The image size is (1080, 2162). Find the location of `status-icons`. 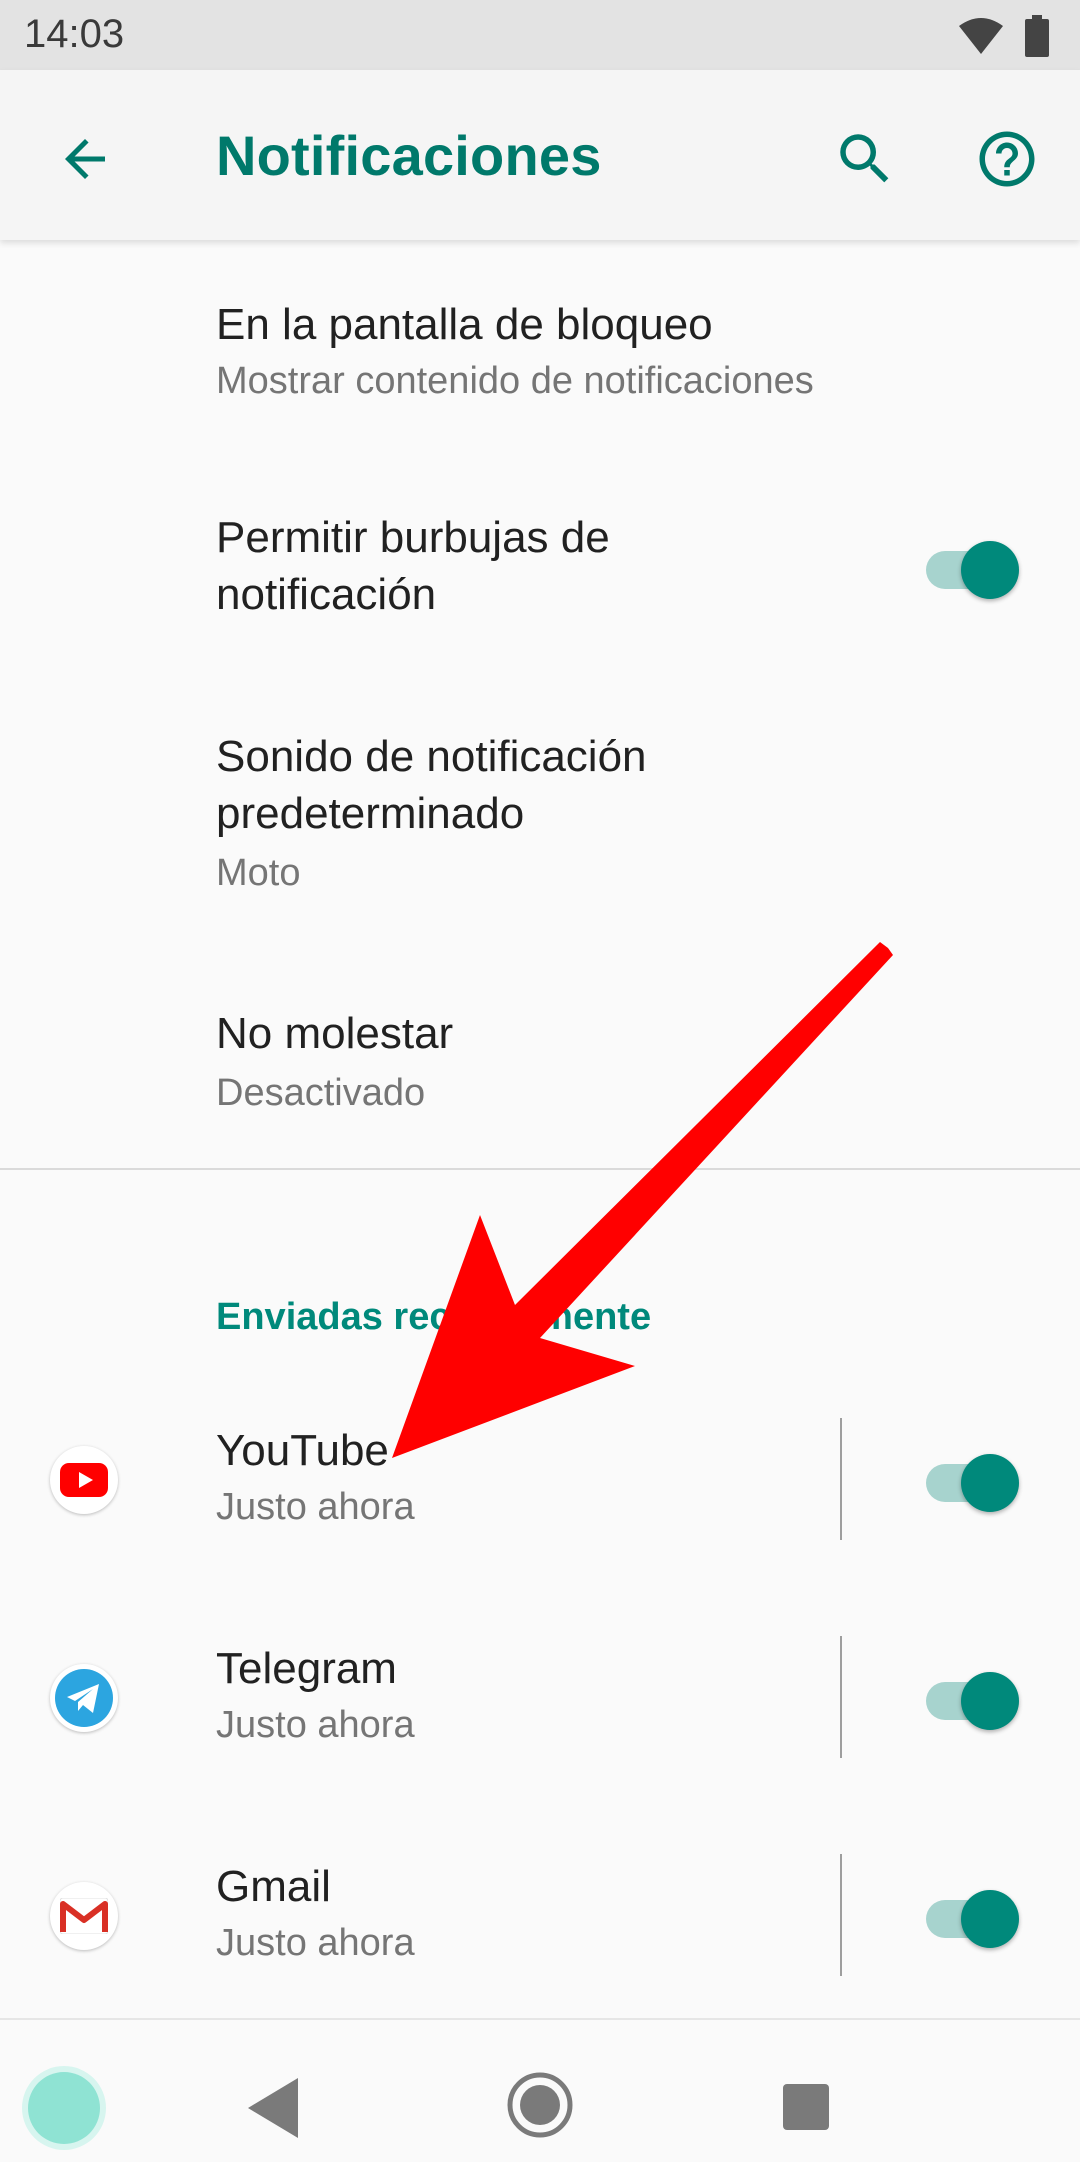

status-icons is located at coordinates (1004, 36).